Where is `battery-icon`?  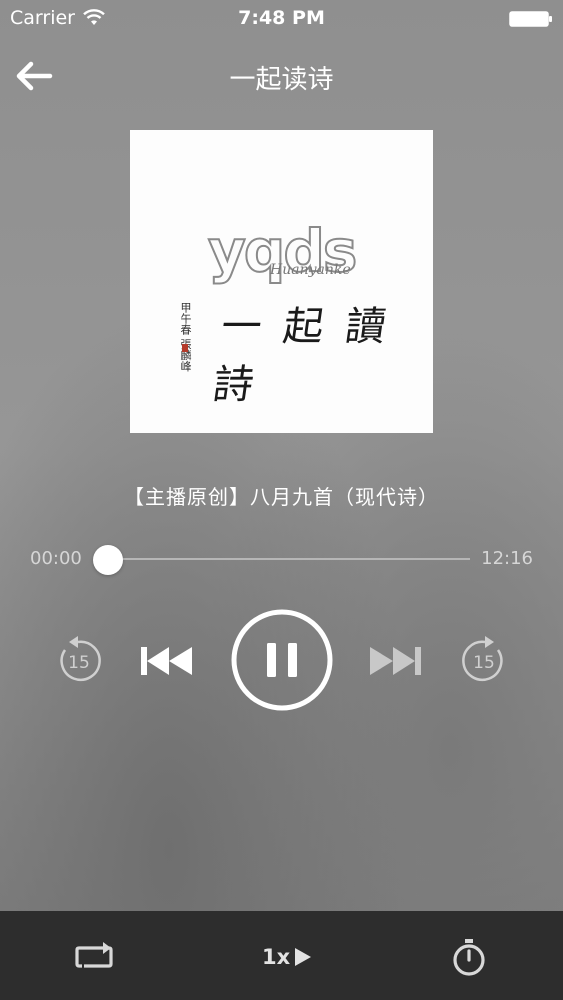 battery-icon is located at coordinates (530, 19).